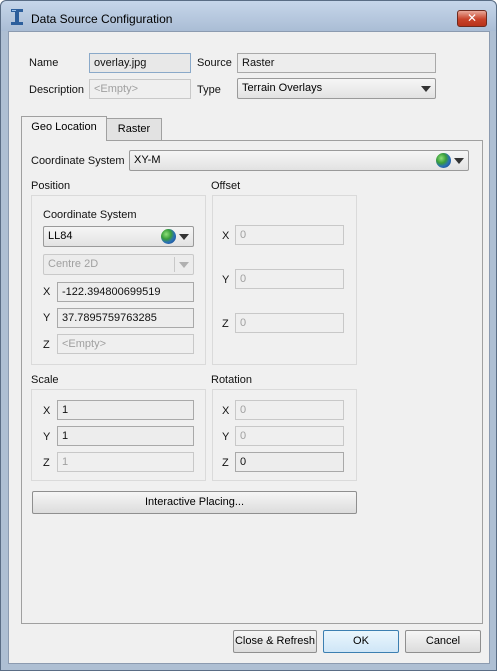  Describe the element at coordinates (47, 318) in the screenshot. I see `position-y-label: Y` at that location.